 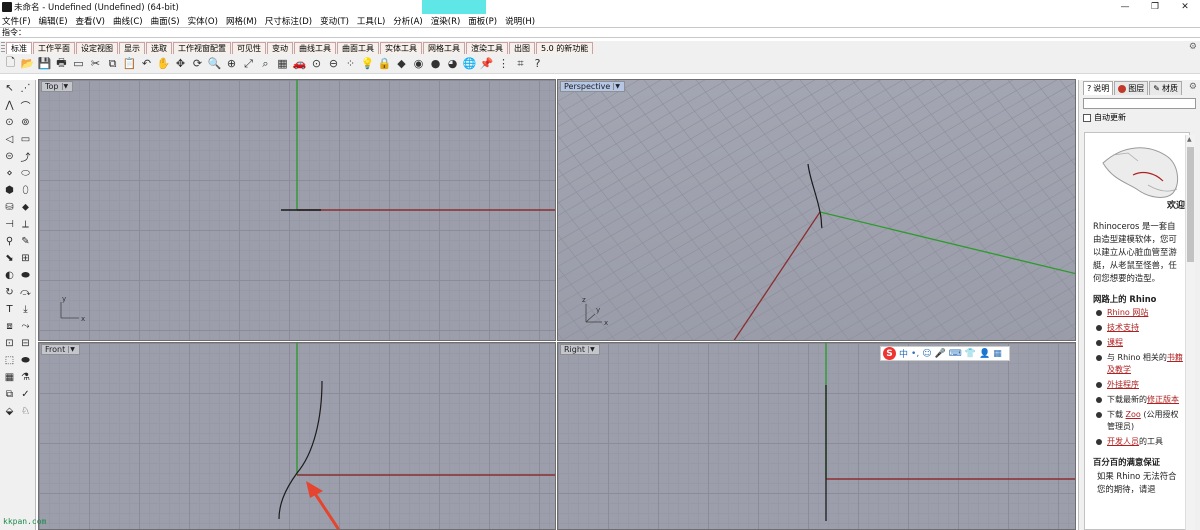 What do you see at coordinates (401, 63) in the screenshot?
I see `shaded-icon: ◆` at bounding box center [401, 63].